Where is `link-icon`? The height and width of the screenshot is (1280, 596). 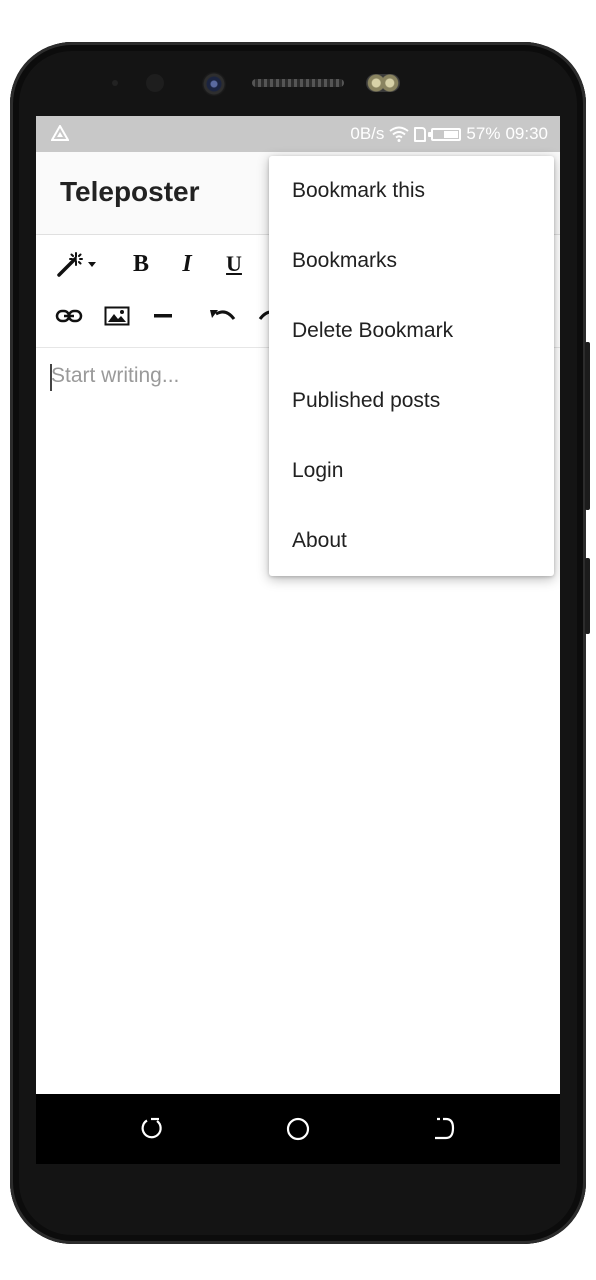
link-icon is located at coordinates (69, 316).